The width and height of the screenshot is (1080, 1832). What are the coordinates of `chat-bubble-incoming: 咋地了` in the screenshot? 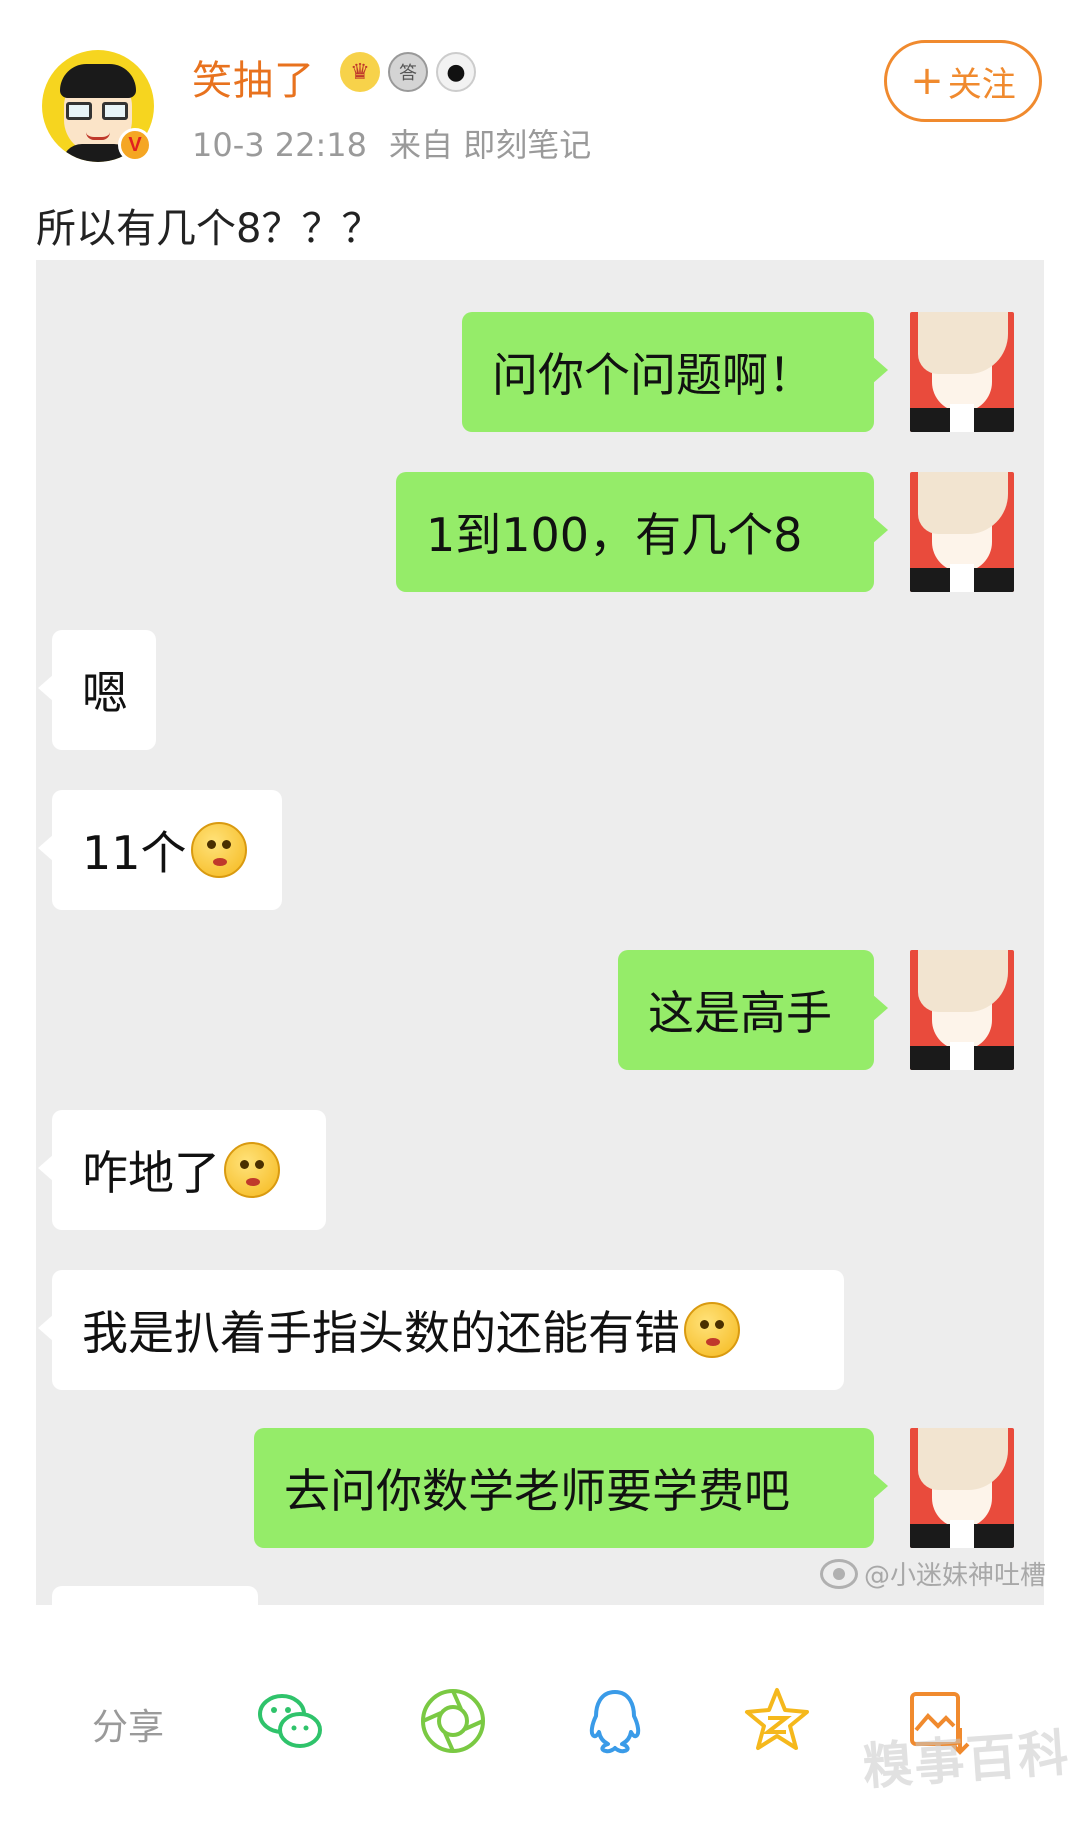 It's located at (182, 1170).